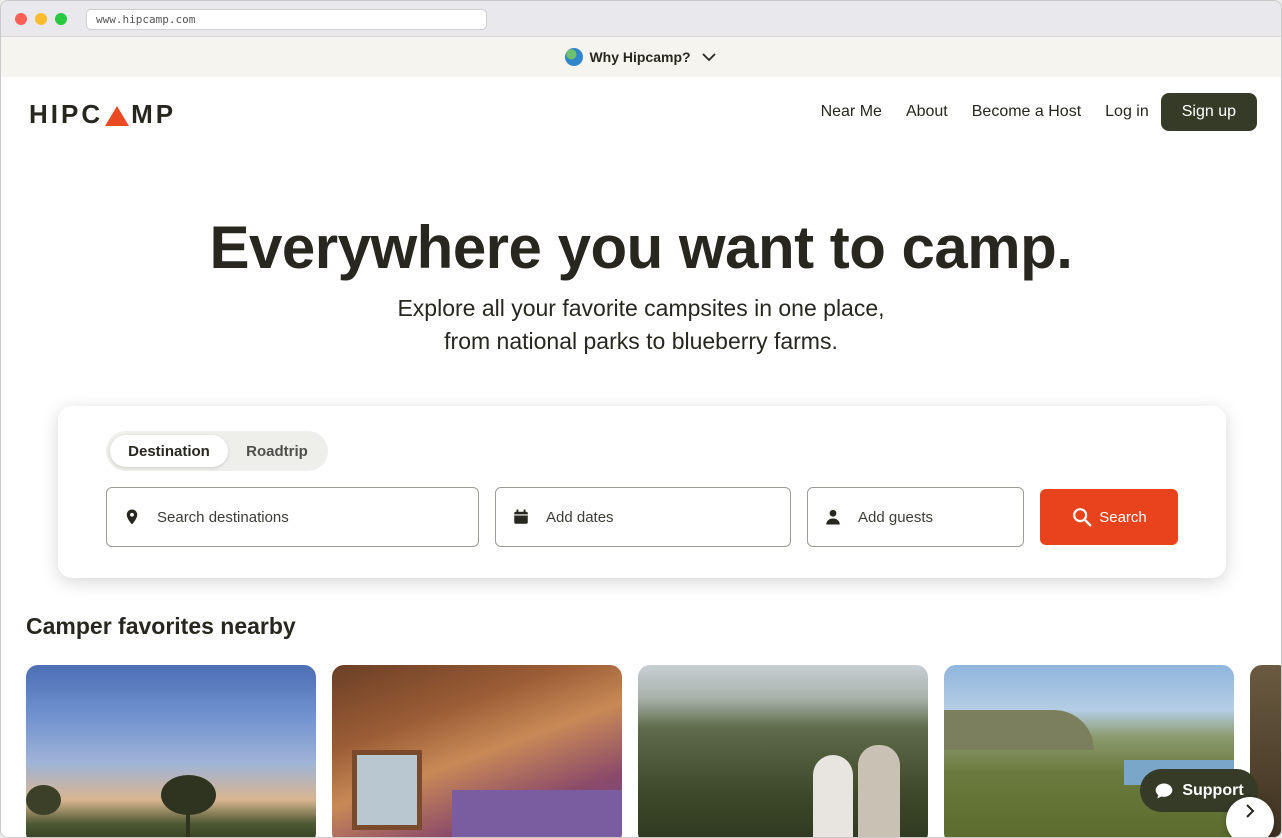  What do you see at coordinates (117, 115) in the screenshot?
I see `tent-icon` at bounding box center [117, 115].